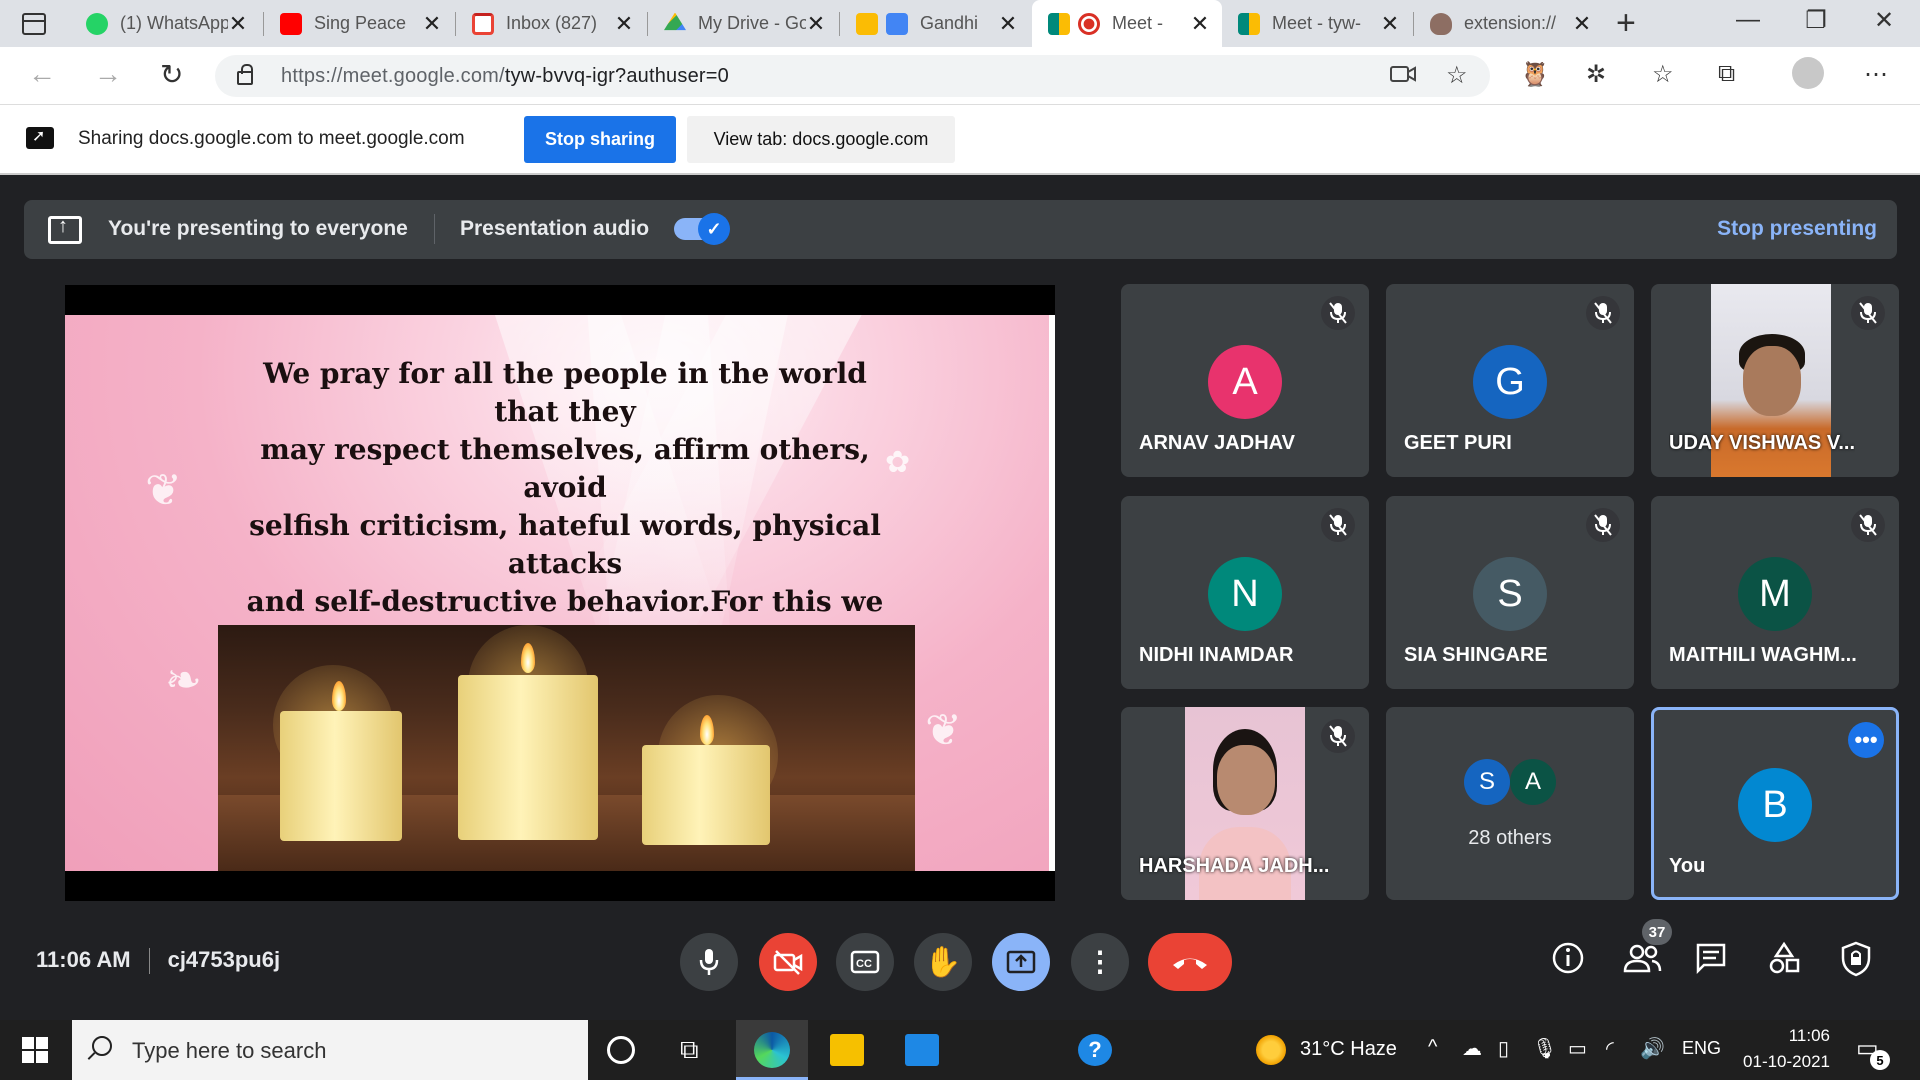 The image size is (1920, 1080). Describe the element at coordinates (675, 21) in the screenshot. I see `google-drive-icon` at that location.